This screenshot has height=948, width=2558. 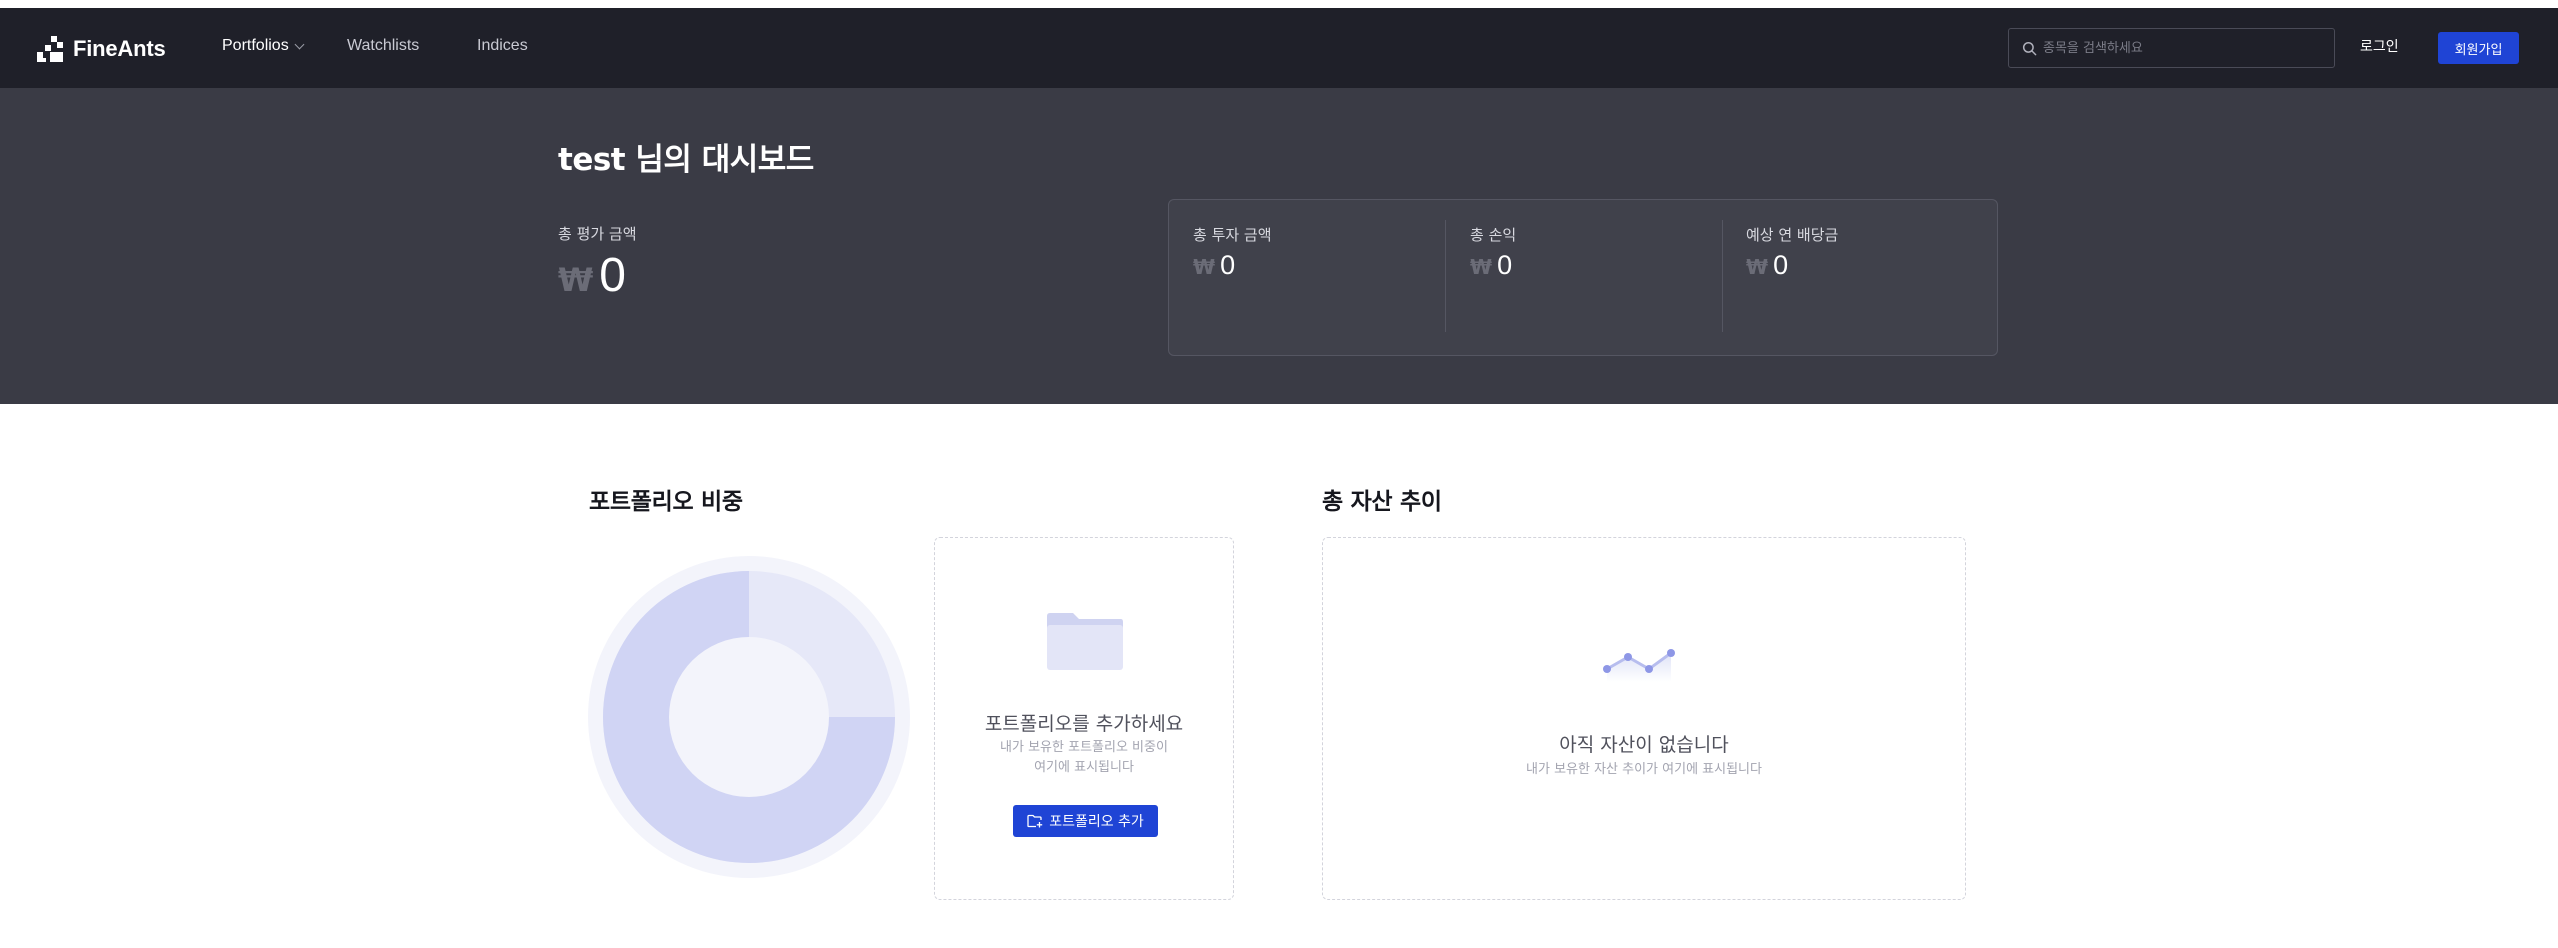 What do you see at coordinates (299, 44) in the screenshot?
I see `chevron-down-icon` at bounding box center [299, 44].